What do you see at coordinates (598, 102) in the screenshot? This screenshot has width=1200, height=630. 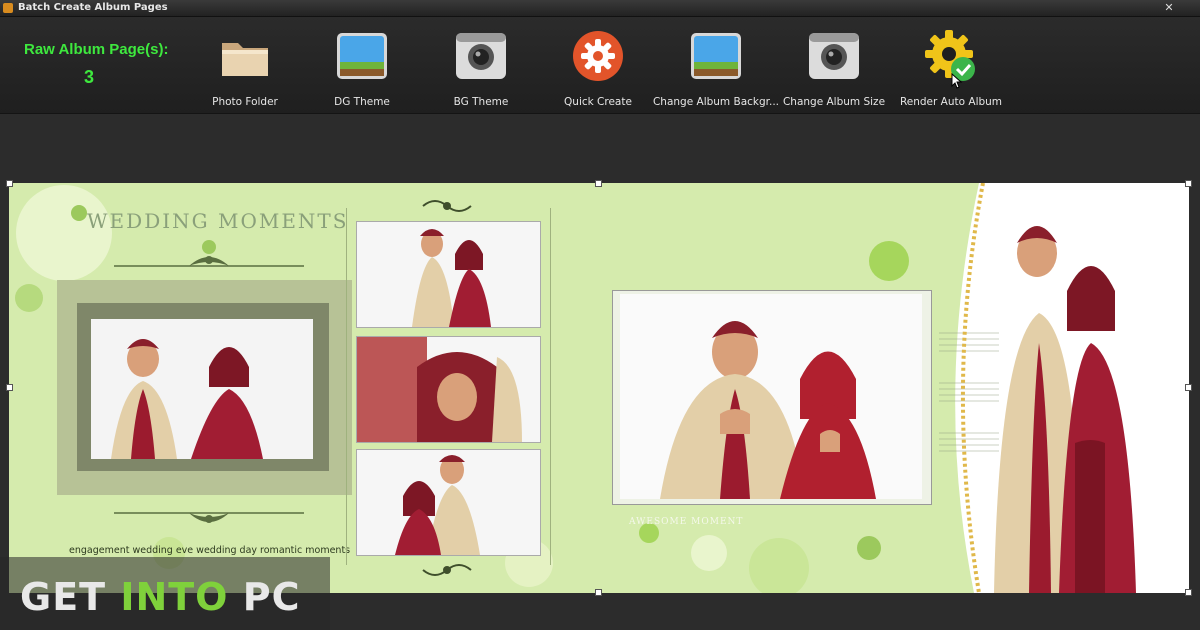 I see `quick-create-label: Quick Create` at bounding box center [598, 102].